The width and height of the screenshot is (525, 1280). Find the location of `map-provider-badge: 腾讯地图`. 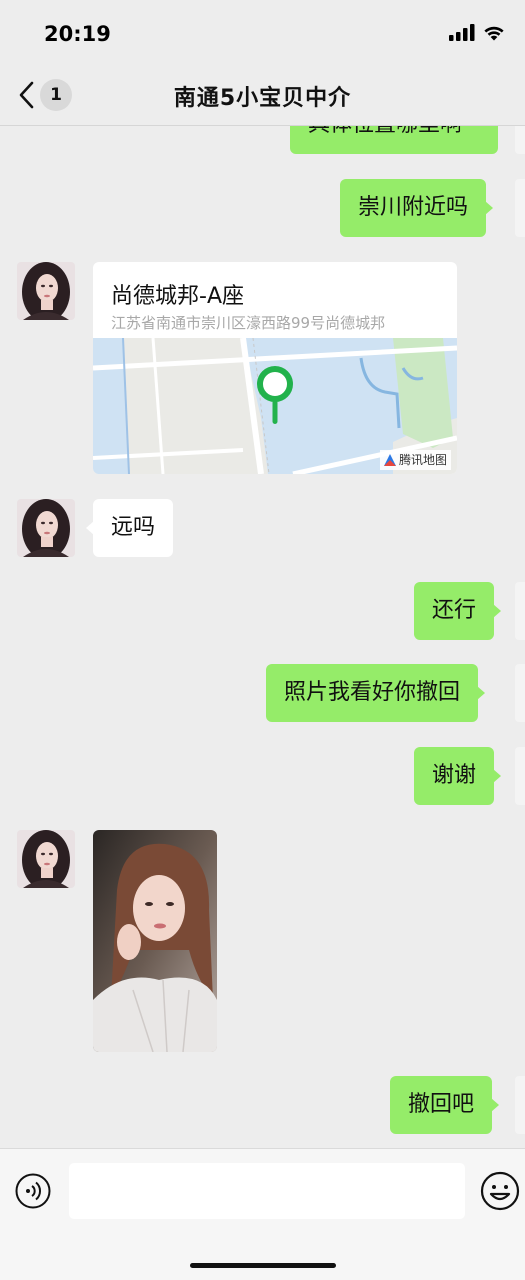

map-provider-badge: 腾讯地图 is located at coordinates (415, 460).